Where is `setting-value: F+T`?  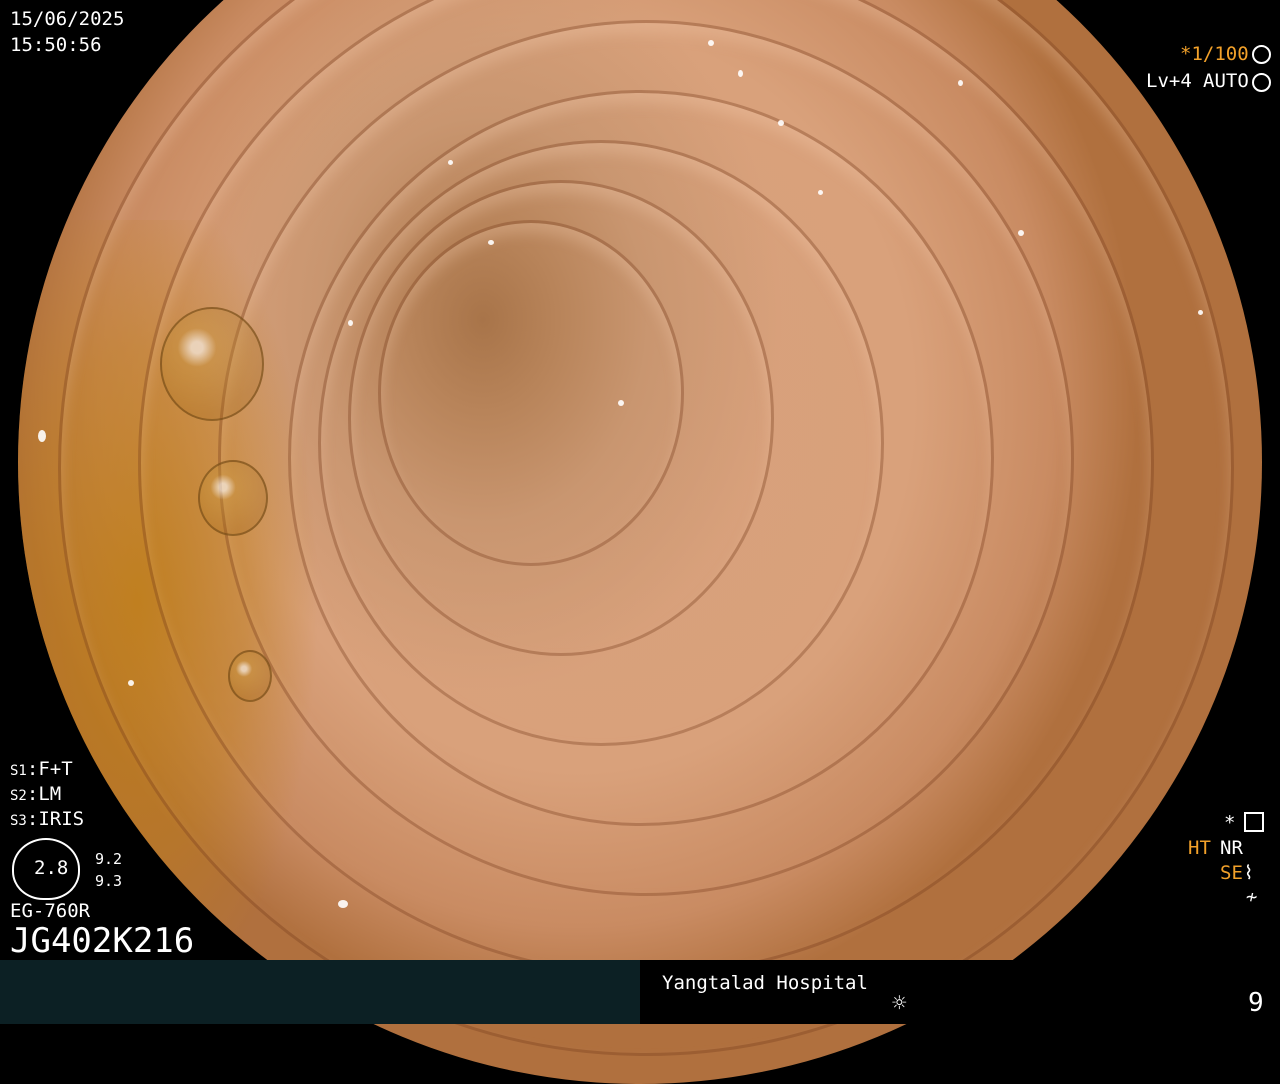 setting-value: F+T is located at coordinates (55, 769).